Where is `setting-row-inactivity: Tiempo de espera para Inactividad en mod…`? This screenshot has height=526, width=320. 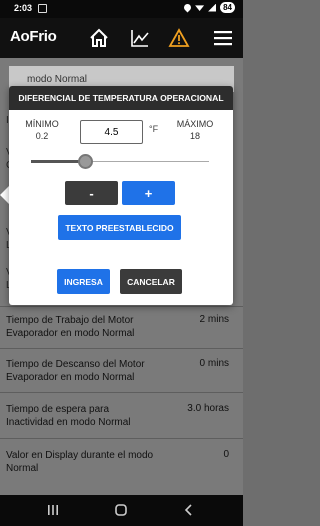
setting-row-inactivity: Tiempo de espera para Inactividad en mod… is located at coordinates (121, 415).